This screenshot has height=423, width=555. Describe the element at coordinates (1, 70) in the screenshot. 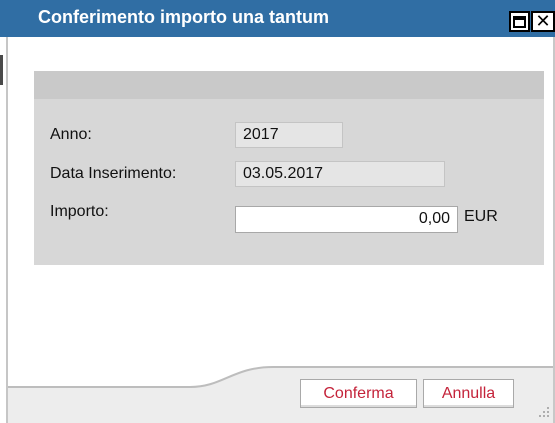

I see `window-left-edge-mark` at that location.